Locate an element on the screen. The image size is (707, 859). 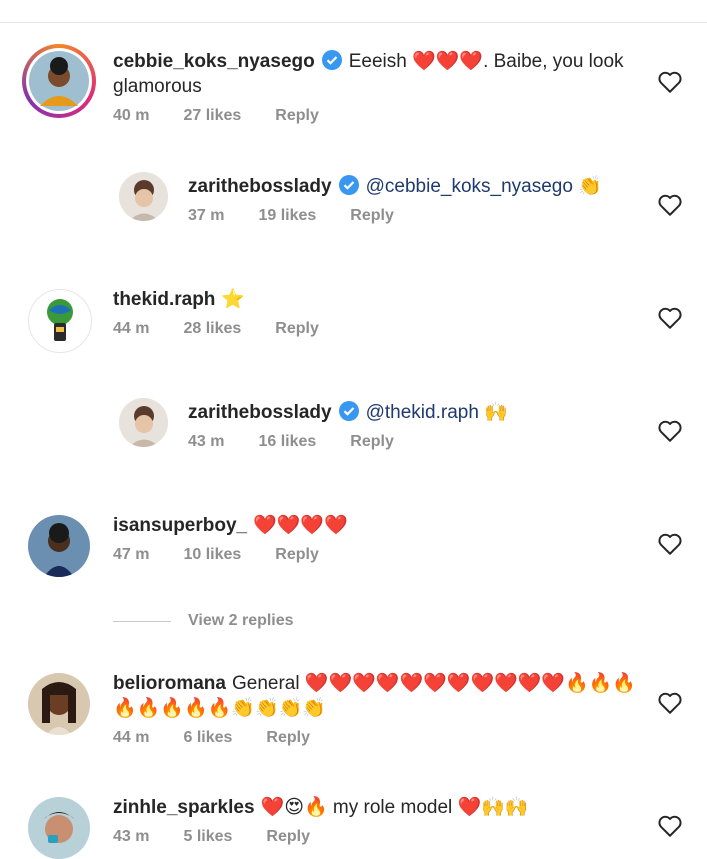
comment-likes: 6 likes is located at coordinates (207, 738).